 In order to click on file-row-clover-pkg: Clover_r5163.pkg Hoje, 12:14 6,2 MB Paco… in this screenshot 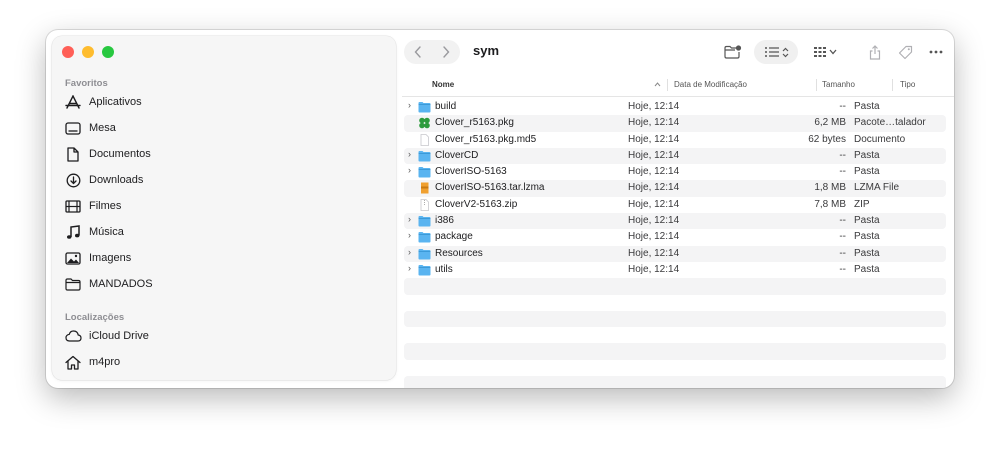, I will do `click(675, 123)`.